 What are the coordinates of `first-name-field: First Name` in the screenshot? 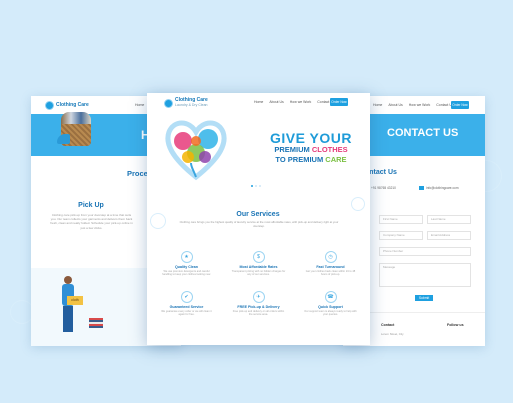 It's located at (401, 219).